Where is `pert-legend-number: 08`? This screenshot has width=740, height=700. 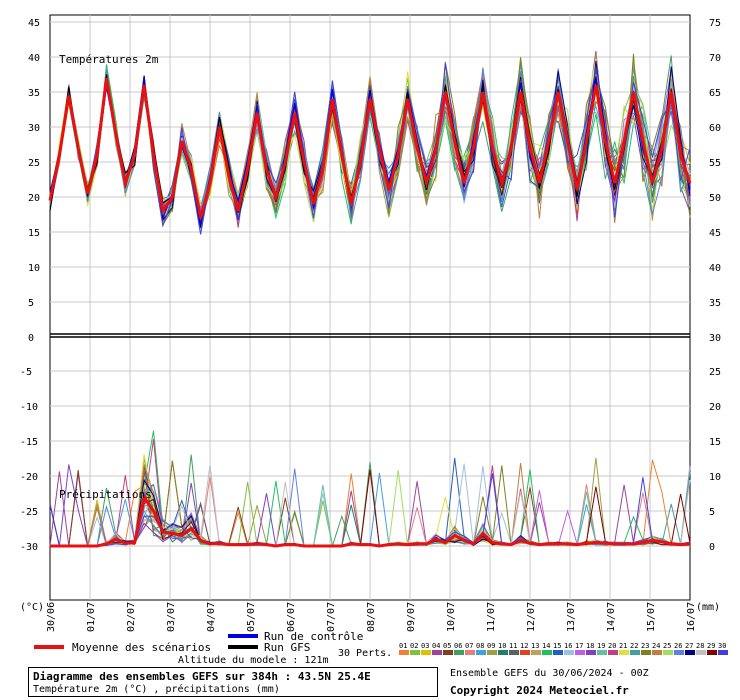 pert-legend-number: 08 is located at coordinates (480, 646).